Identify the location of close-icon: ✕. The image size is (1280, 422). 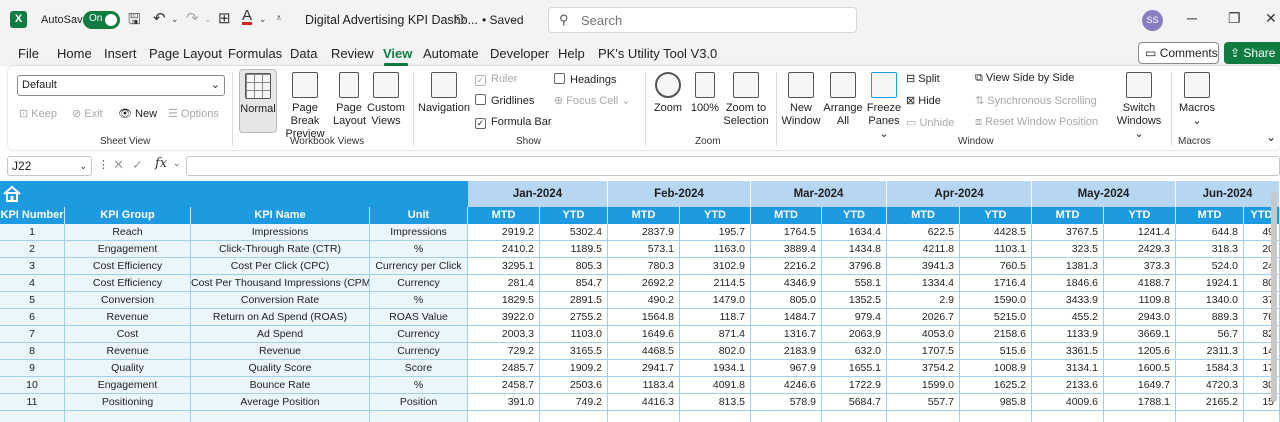
(1271, 18).